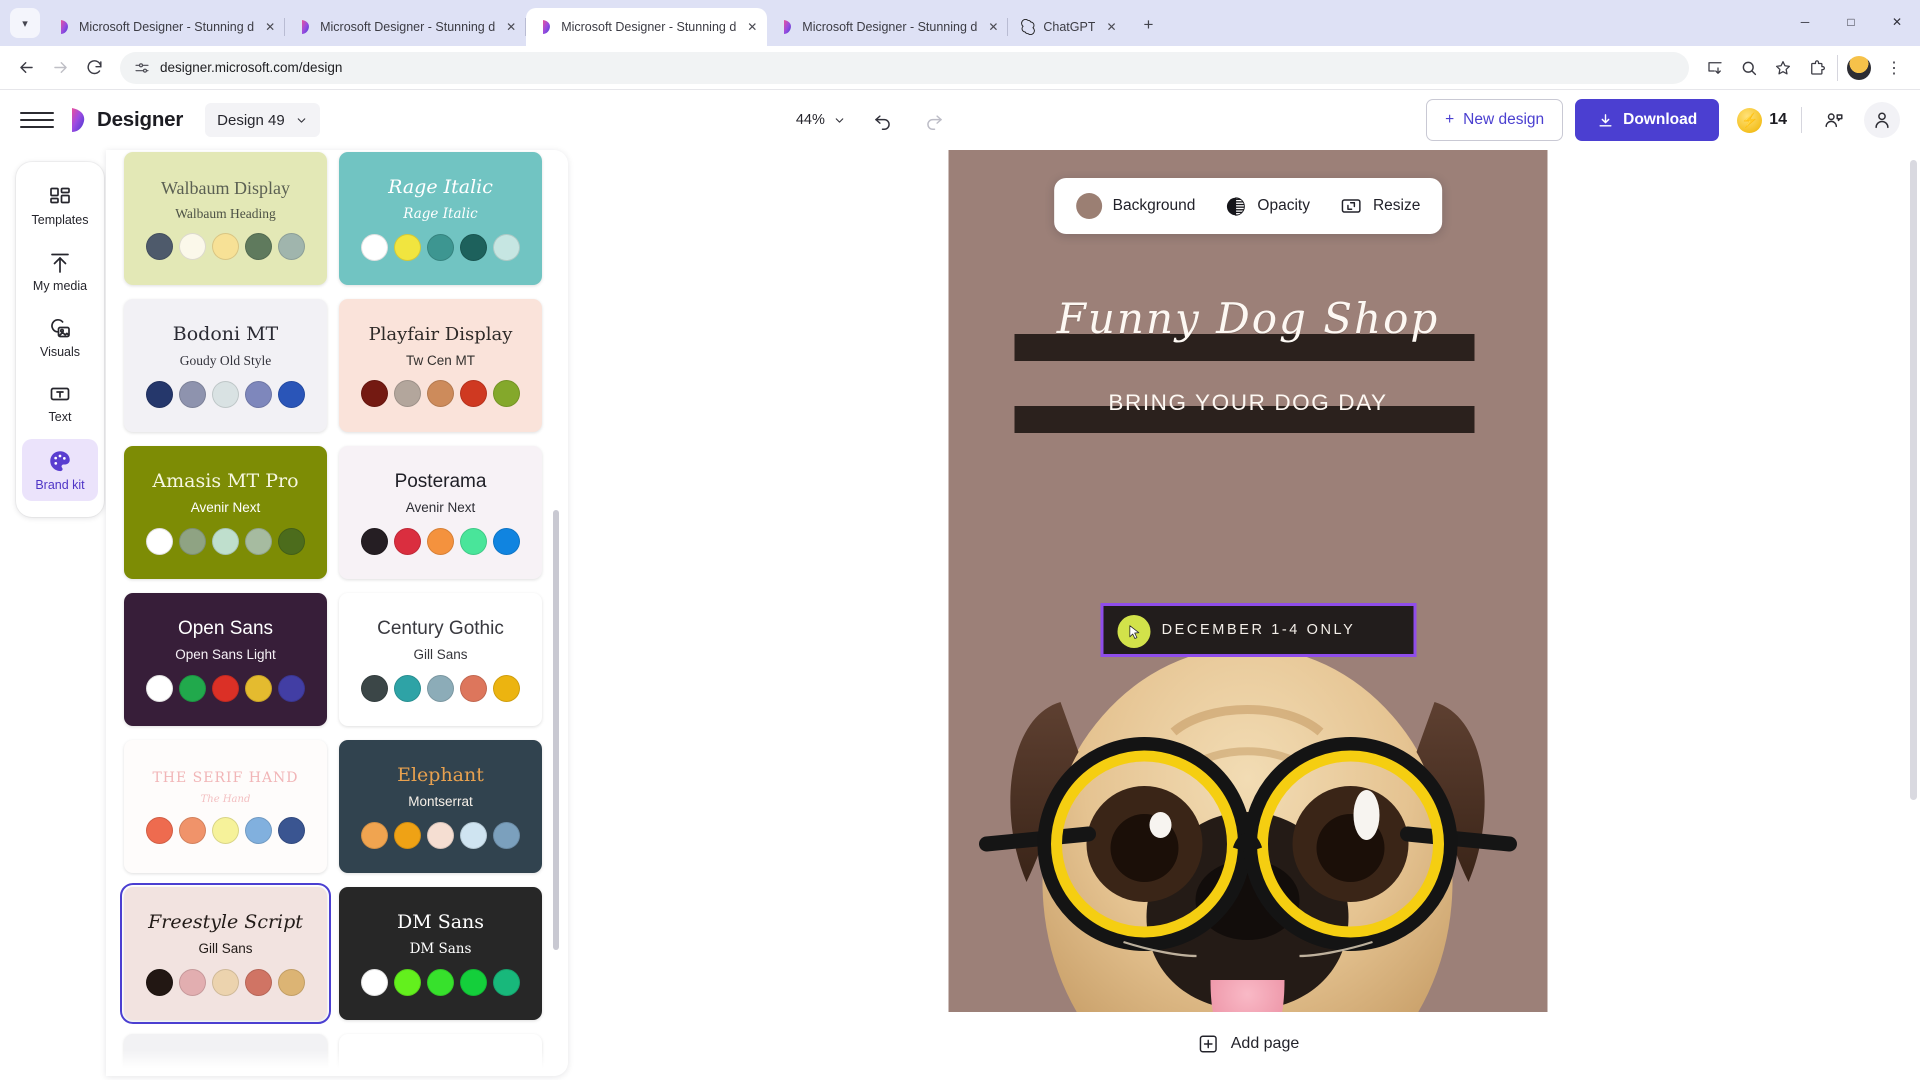 The image size is (1920, 1080). Describe the element at coordinates (1913, 480) in the screenshot. I see `canvas-scrollbar` at that location.